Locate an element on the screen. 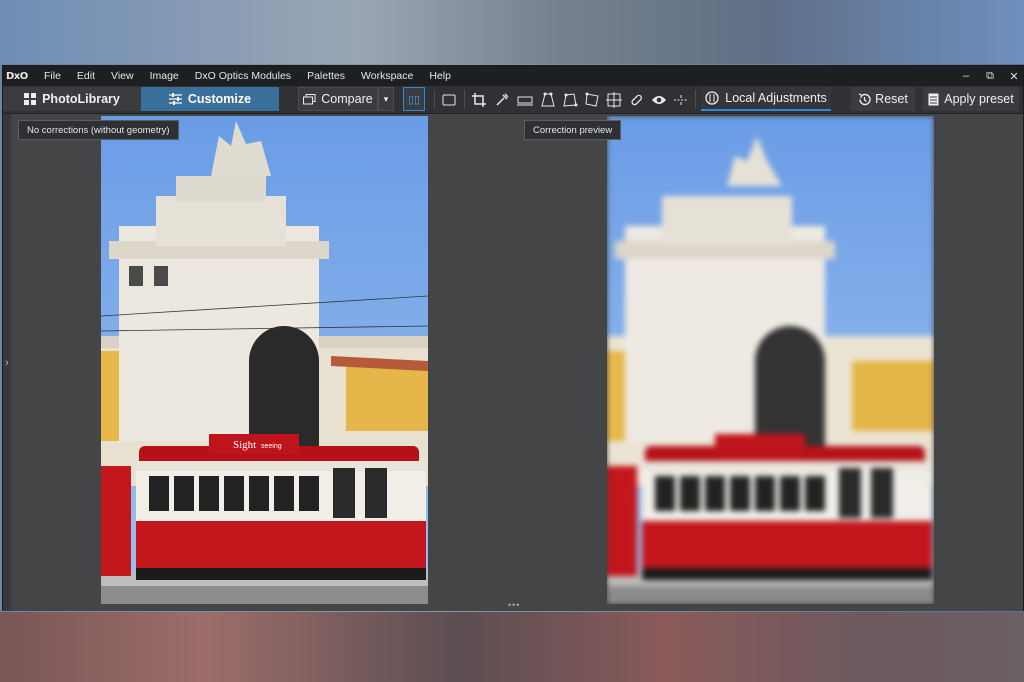 The height and width of the screenshot is (682, 1024). reset-button: Reset is located at coordinates (883, 99).